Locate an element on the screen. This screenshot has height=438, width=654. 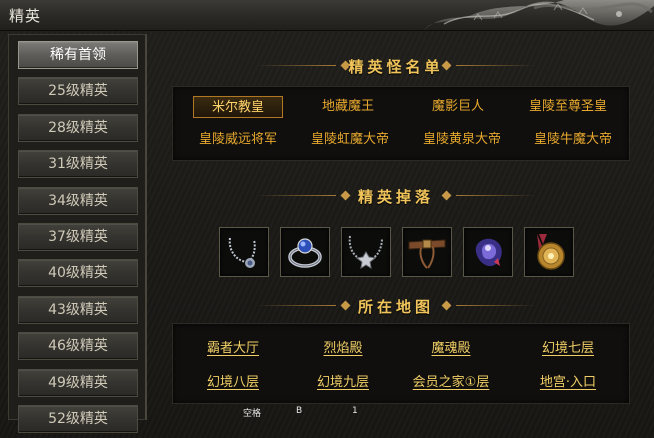
spiked-necklace-icon is located at coordinates (365, 252).